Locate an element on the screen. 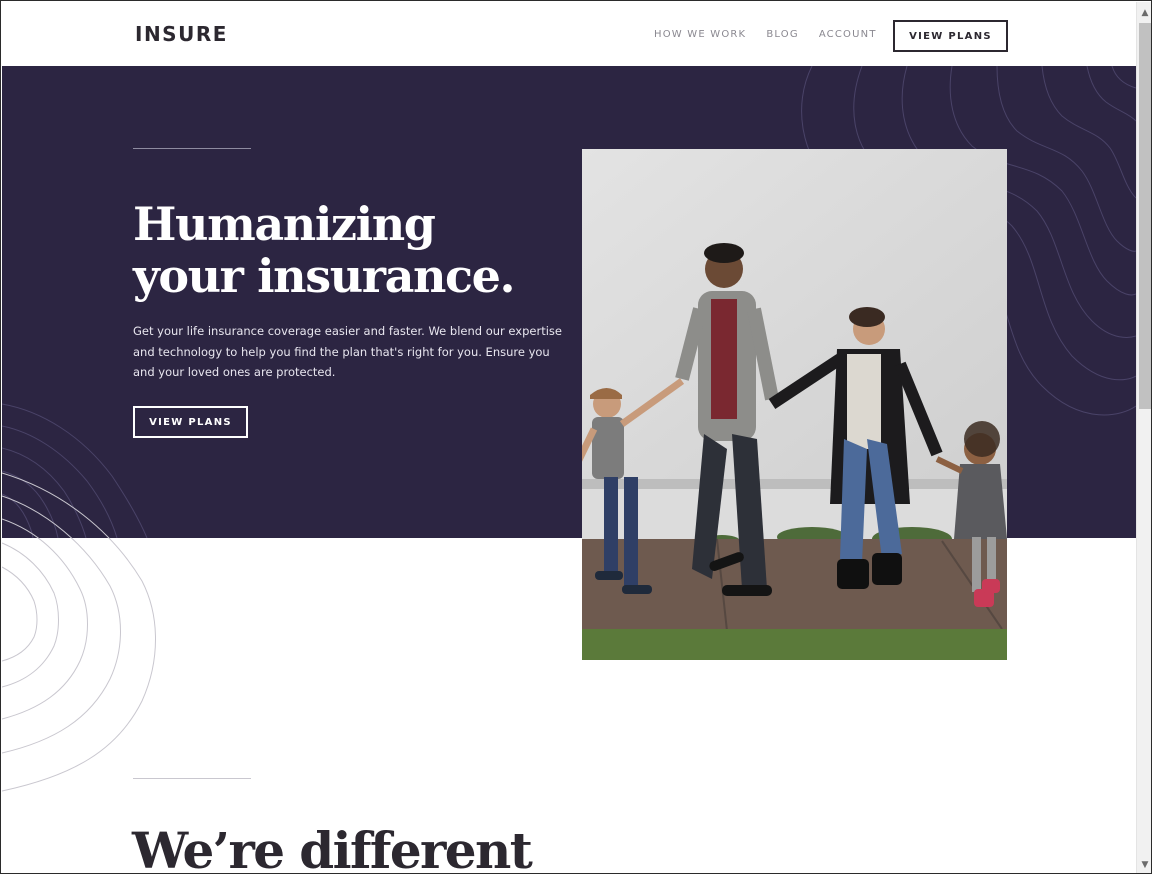 Image resolution: width=1152 pixels, height=874 pixels. nav-link-blog: BLOG is located at coordinates (782, 34).